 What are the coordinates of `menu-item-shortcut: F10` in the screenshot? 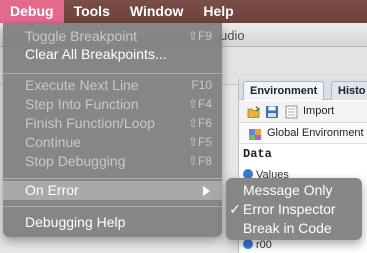 It's located at (201, 85).